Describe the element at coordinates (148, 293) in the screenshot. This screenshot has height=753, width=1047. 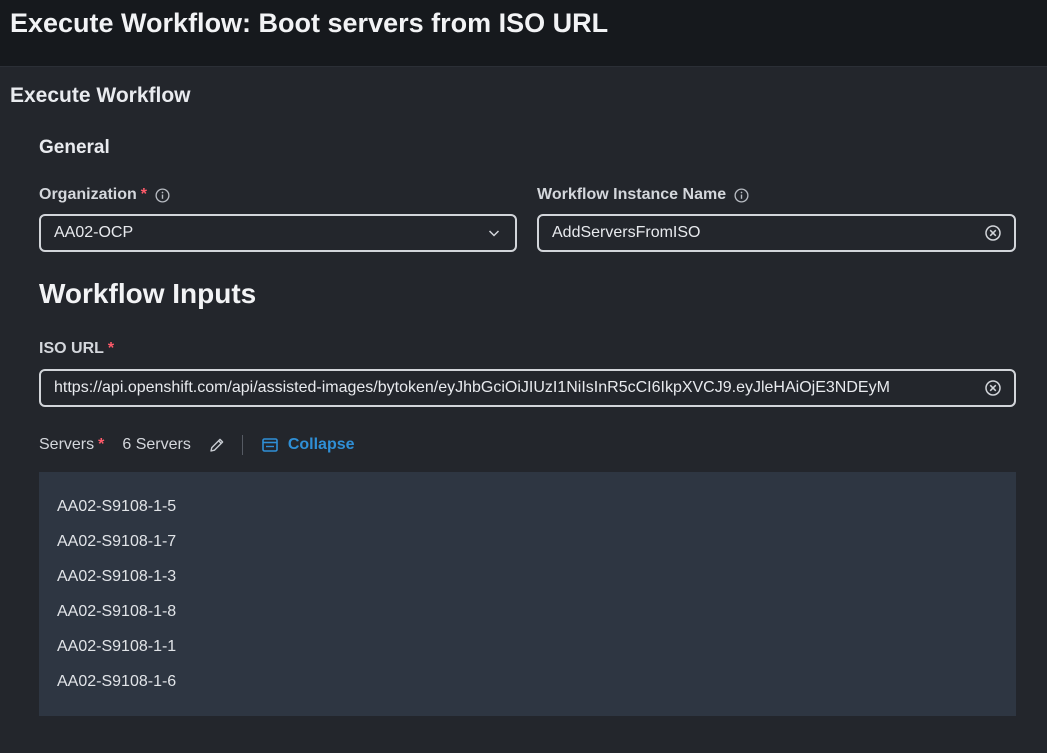
I see `workflow-inputs-heading: Workflow Inputs` at that location.